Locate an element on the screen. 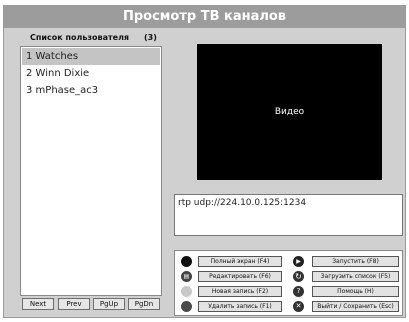 Image resolution: width=409 pixels, height=322 pixels. play-icon: ▶ is located at coordinates (298, 261).